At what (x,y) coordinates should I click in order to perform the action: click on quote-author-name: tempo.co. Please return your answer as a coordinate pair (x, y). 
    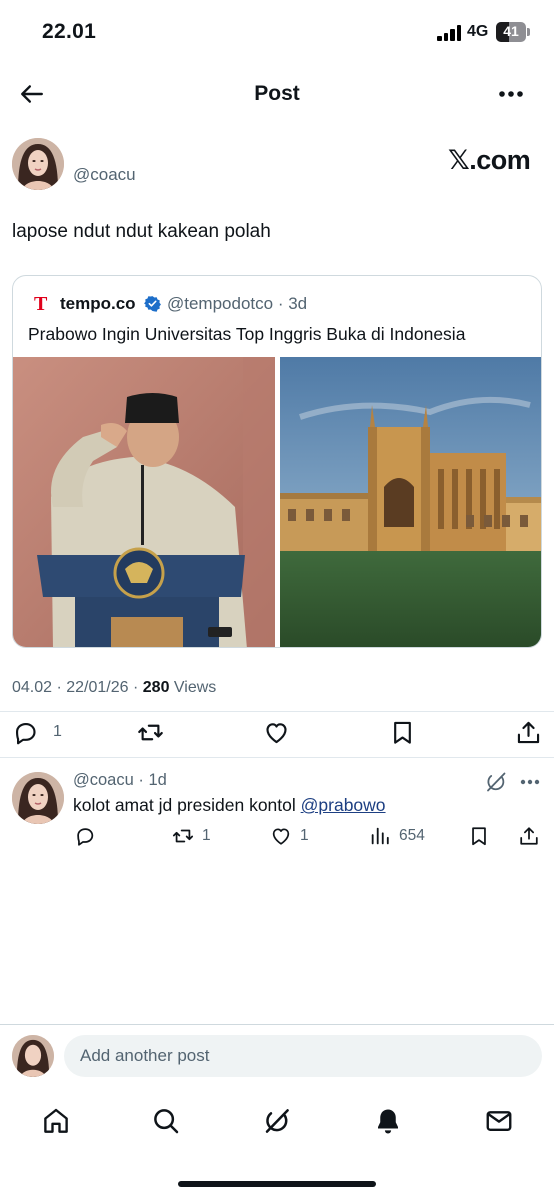
    Looking at the image, I should click on (98, 303).